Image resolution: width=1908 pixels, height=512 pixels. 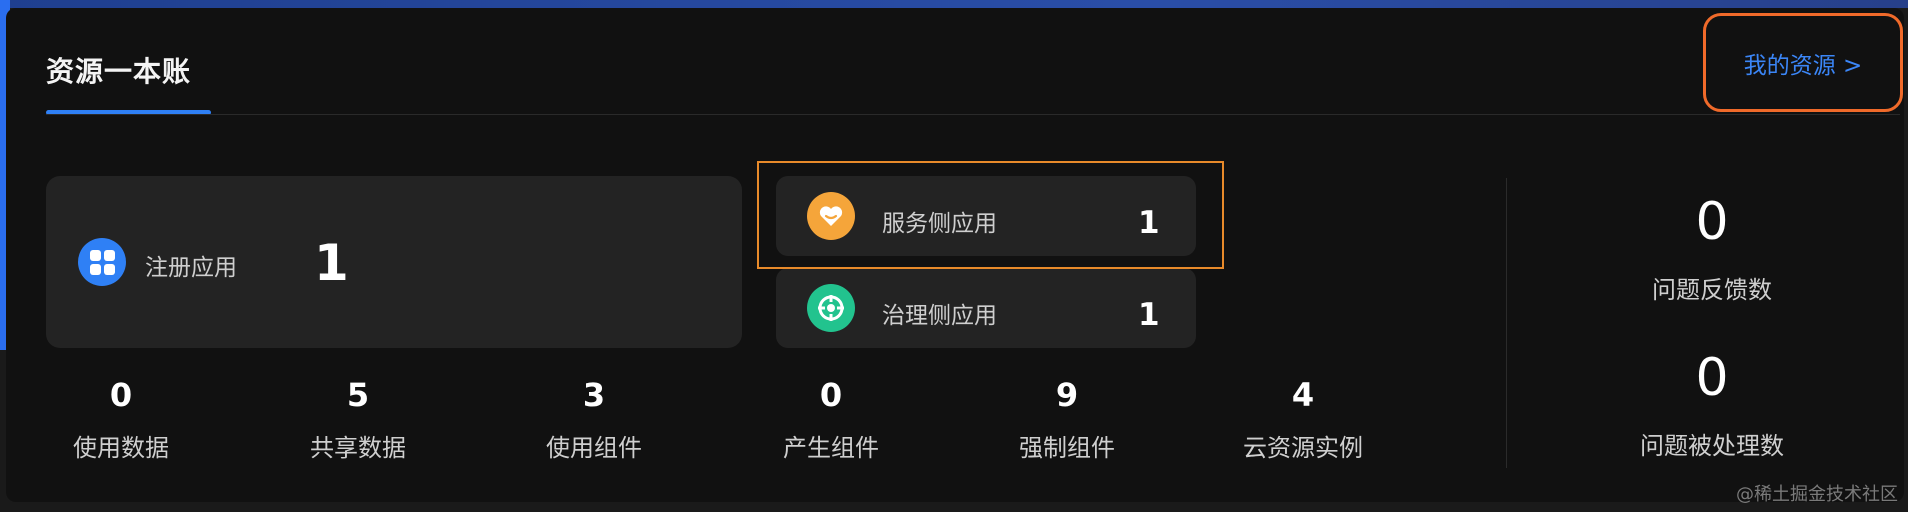 What do you see at coordinates (954, 4) in the screenshot?
I see `top-strip` at bounding box center [954, 4].